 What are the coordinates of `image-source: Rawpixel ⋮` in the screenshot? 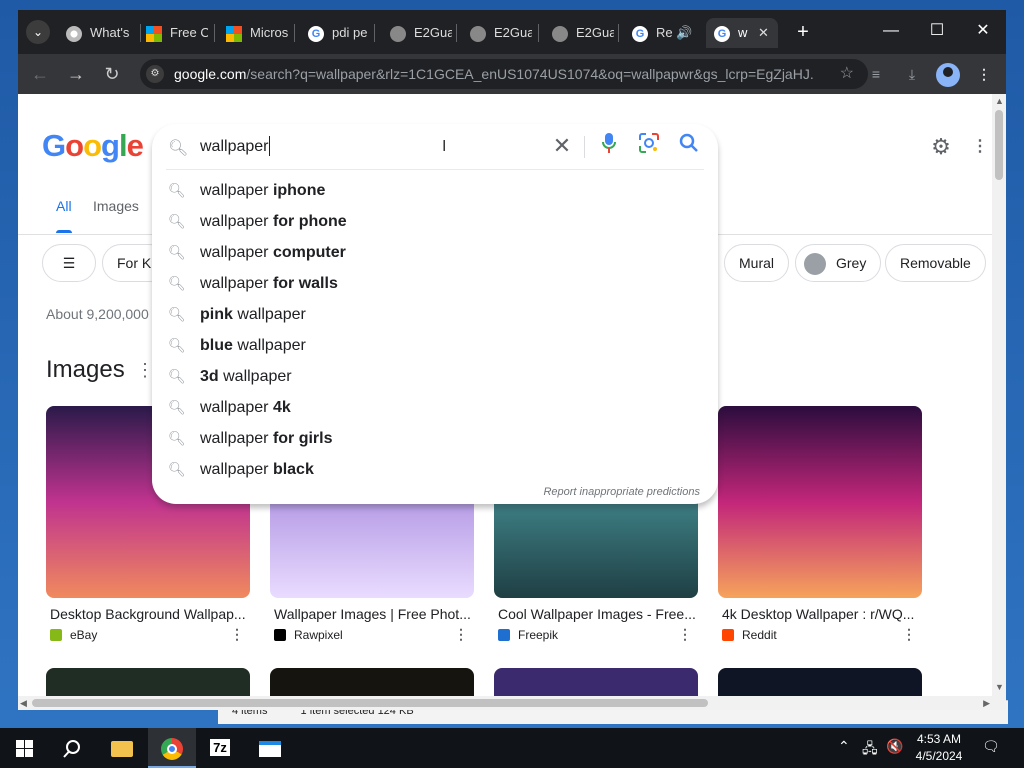 It's located at (374, 634).